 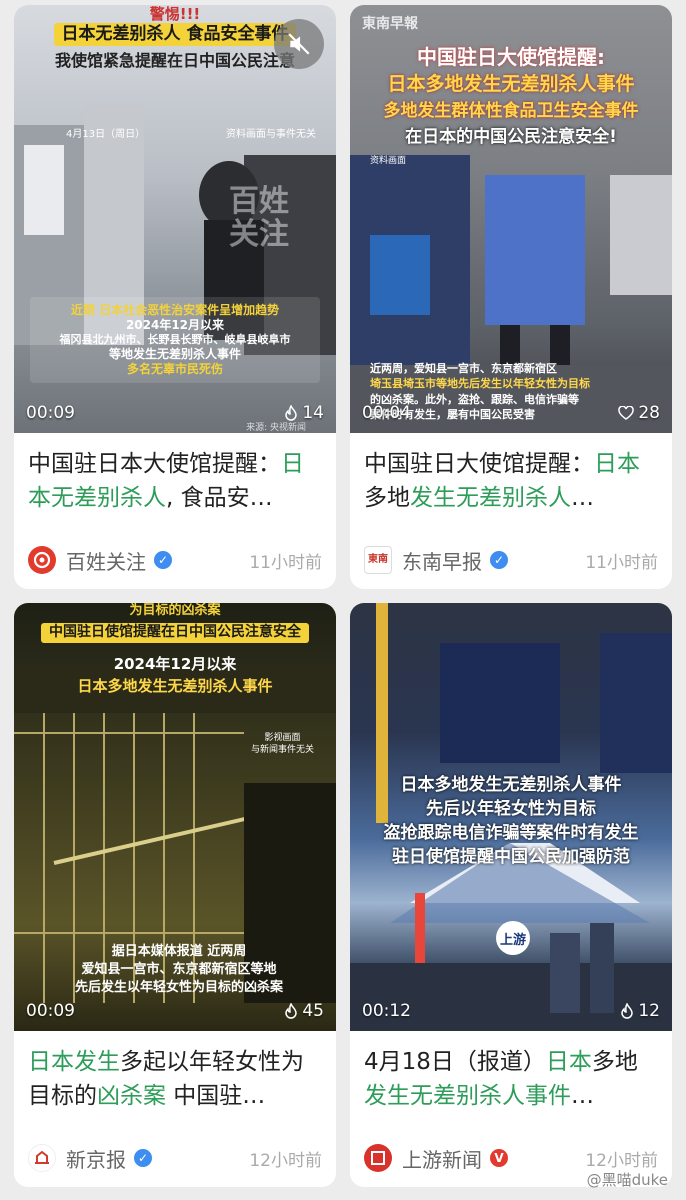 What do you see at coordinates (649, 1011) in the screenshot?
I see `like-count-value: 12` at bounding box center [649, 1011].